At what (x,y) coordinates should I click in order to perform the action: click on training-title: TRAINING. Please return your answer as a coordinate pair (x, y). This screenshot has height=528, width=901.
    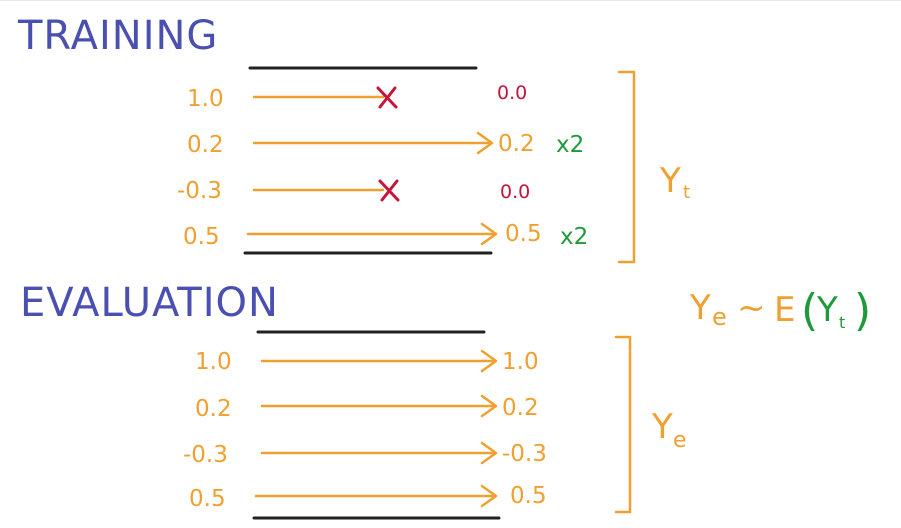
    Looking at the image, I should click on (117, 36).